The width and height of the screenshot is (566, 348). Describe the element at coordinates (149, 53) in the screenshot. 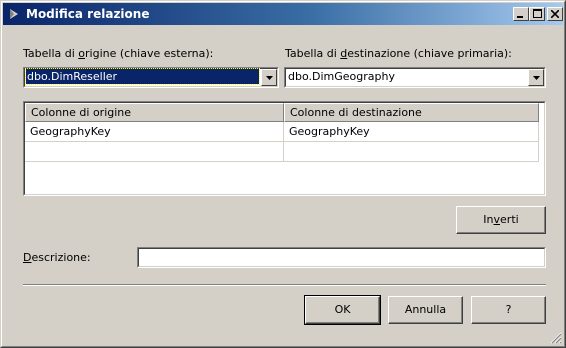

I see `source-table-label-post: rigine (chiave esterna):` at that location.